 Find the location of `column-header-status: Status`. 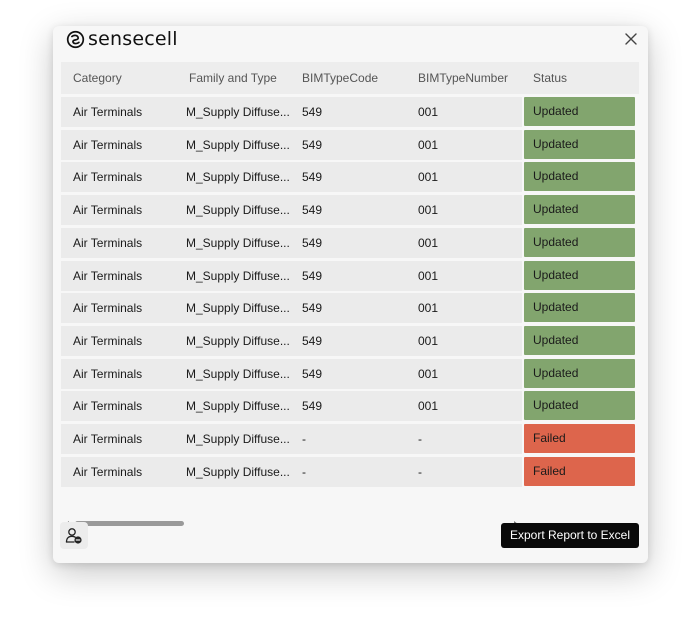

column-header-status: Status is located at coordinates (550, 78).